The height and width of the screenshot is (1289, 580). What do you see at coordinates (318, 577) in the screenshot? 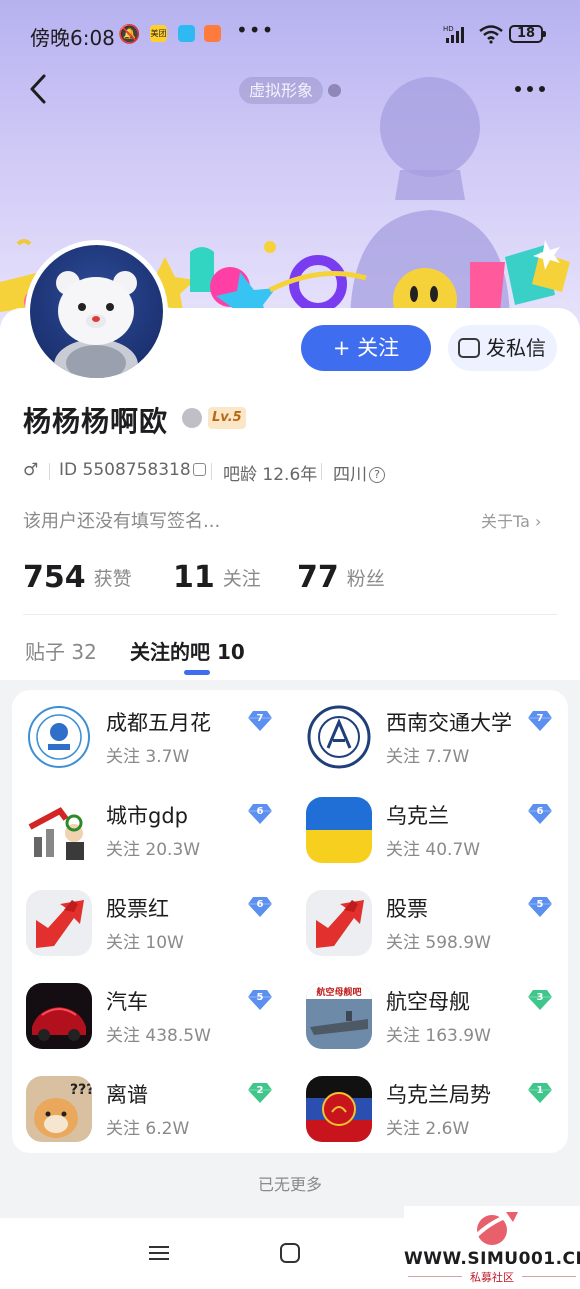
I see `fans-count: 77` at bounding box center [318, 577].